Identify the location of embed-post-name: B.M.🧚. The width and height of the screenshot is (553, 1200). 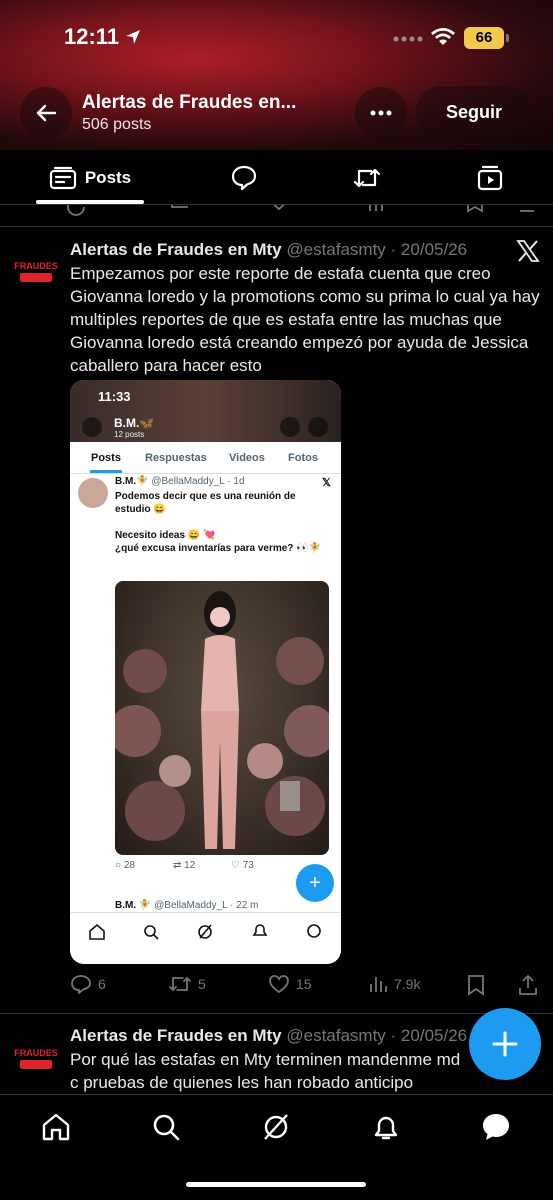
(132, 481).